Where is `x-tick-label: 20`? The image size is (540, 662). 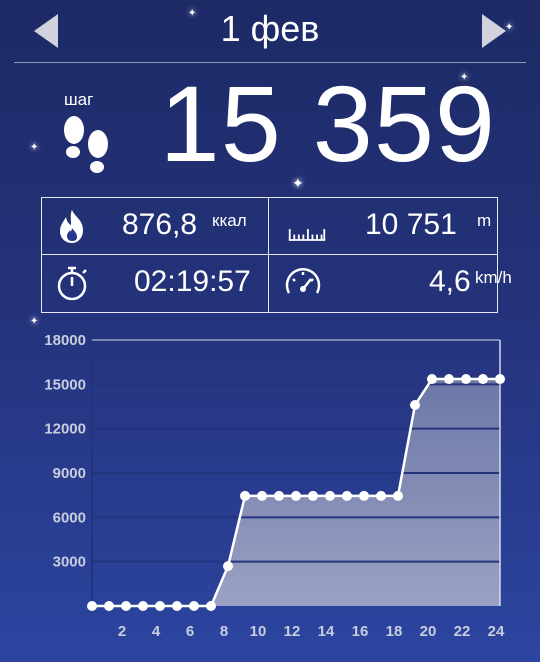
x-tick-label: 20 is located at coordinates (428, 631).